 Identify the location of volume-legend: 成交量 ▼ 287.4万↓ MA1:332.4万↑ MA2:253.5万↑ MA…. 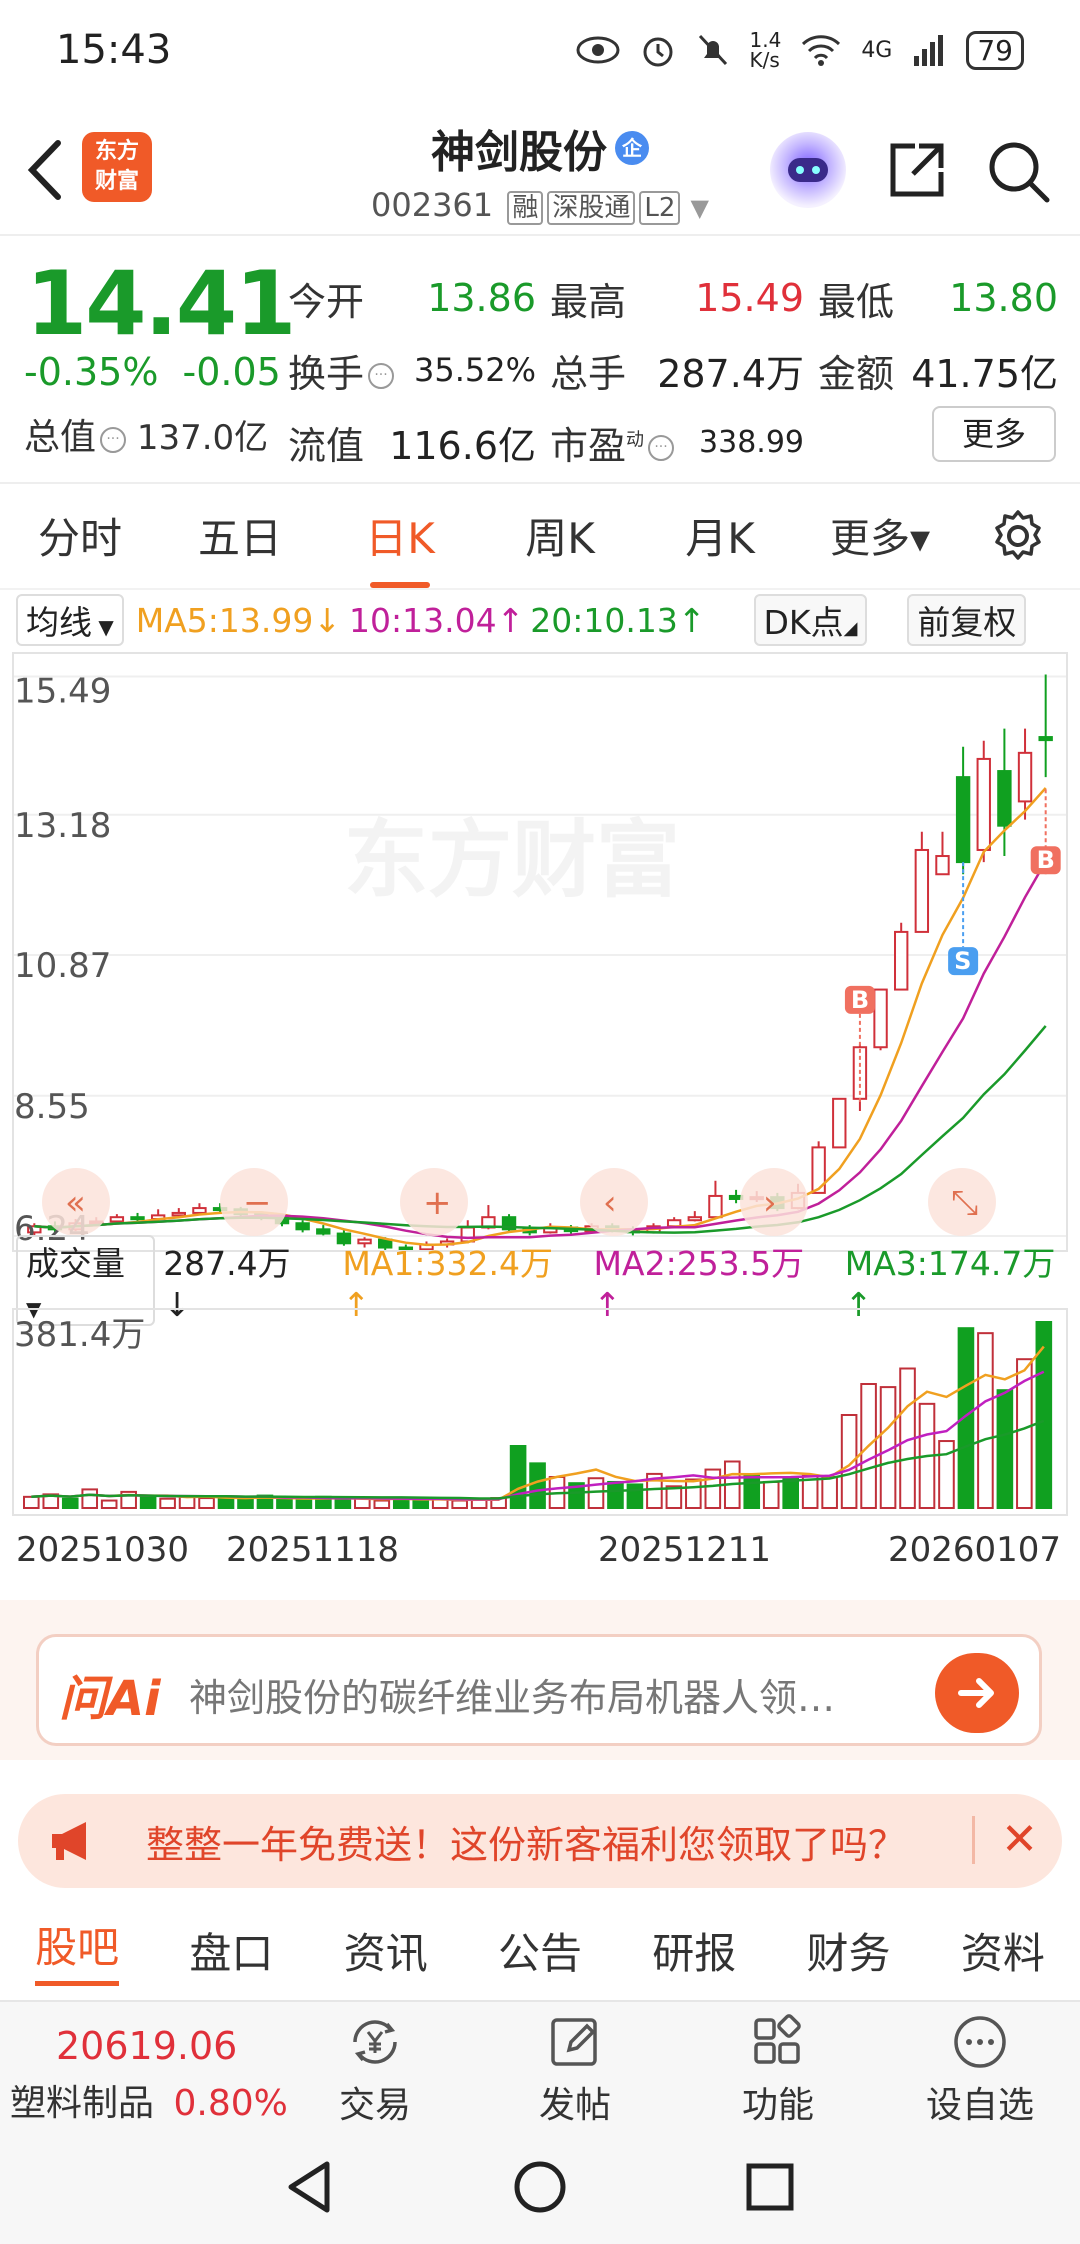
(540, 1280).